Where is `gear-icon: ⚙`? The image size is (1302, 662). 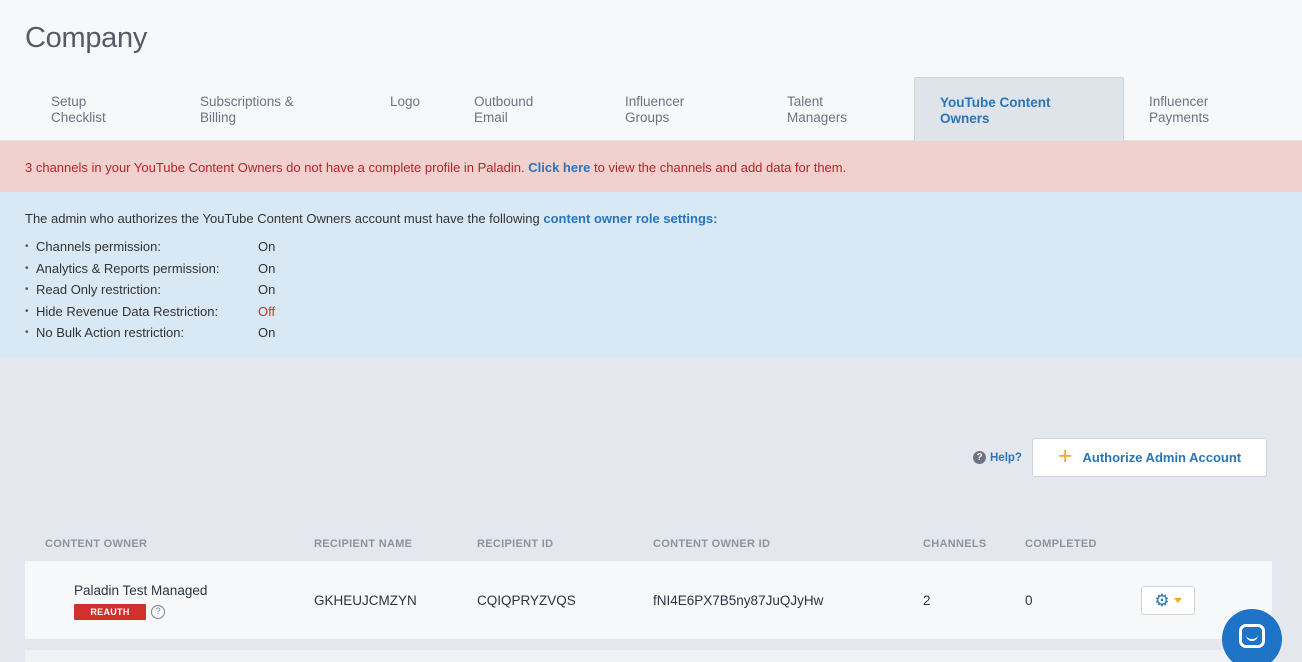 gear-icon: ⚙ is located at coordinates (1162, 600).